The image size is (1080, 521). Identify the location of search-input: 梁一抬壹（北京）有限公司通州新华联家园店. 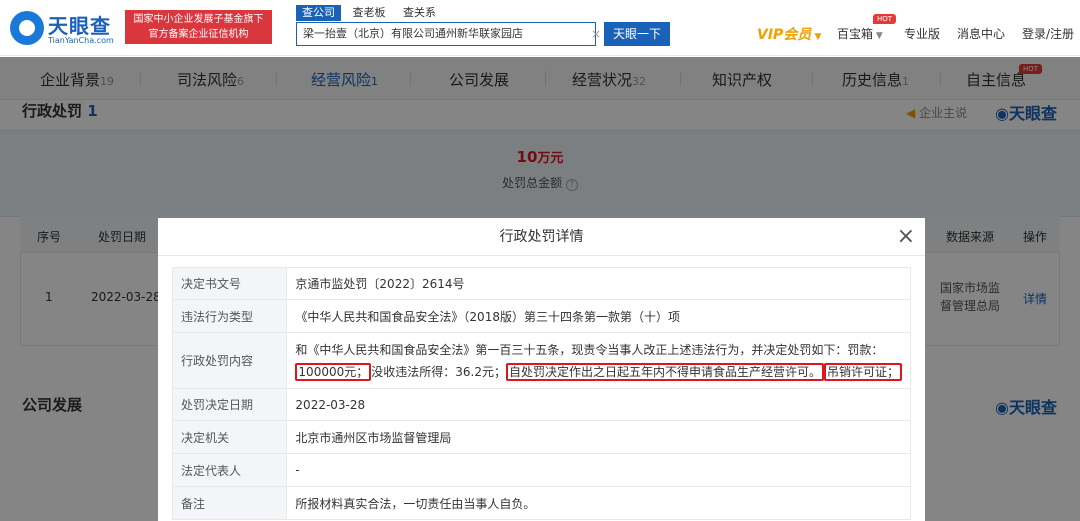
(446, 34).